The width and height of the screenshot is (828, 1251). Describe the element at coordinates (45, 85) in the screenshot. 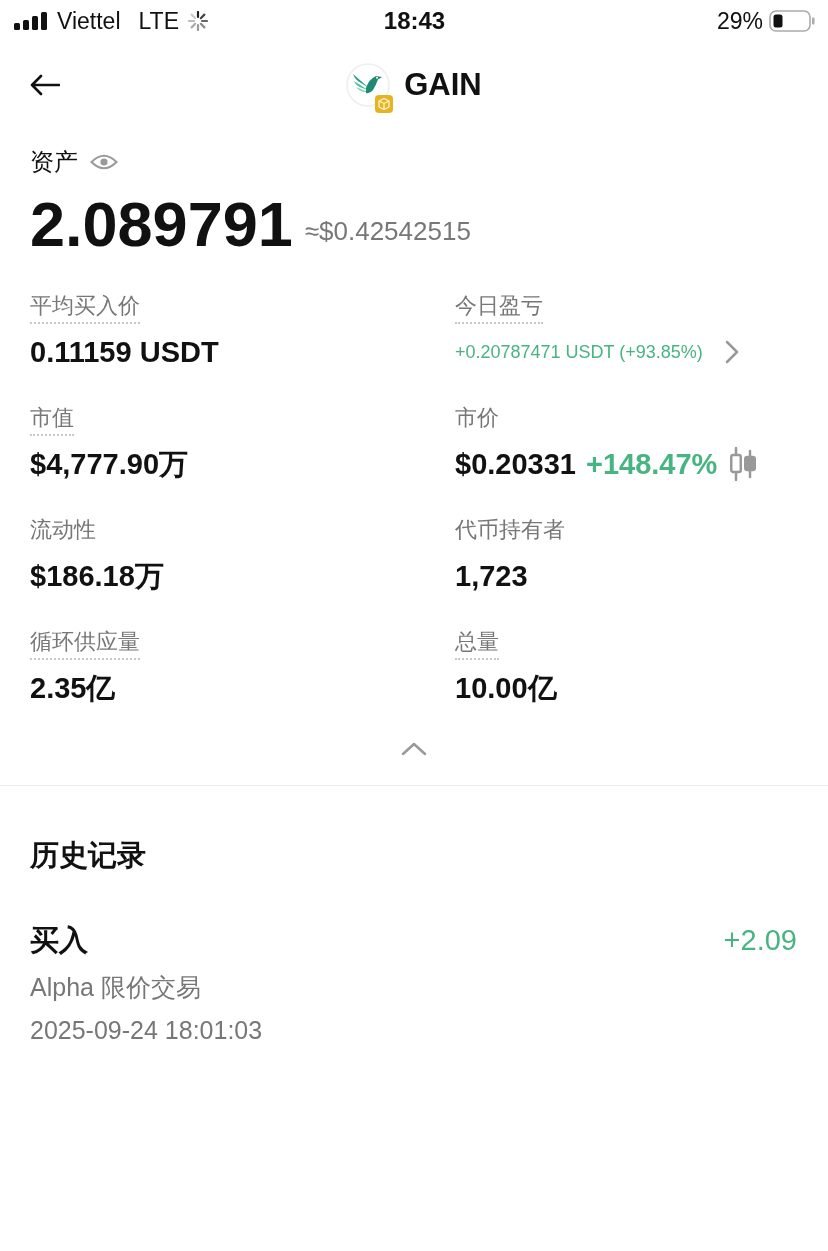

I see `back-arrow-icon` at that location.